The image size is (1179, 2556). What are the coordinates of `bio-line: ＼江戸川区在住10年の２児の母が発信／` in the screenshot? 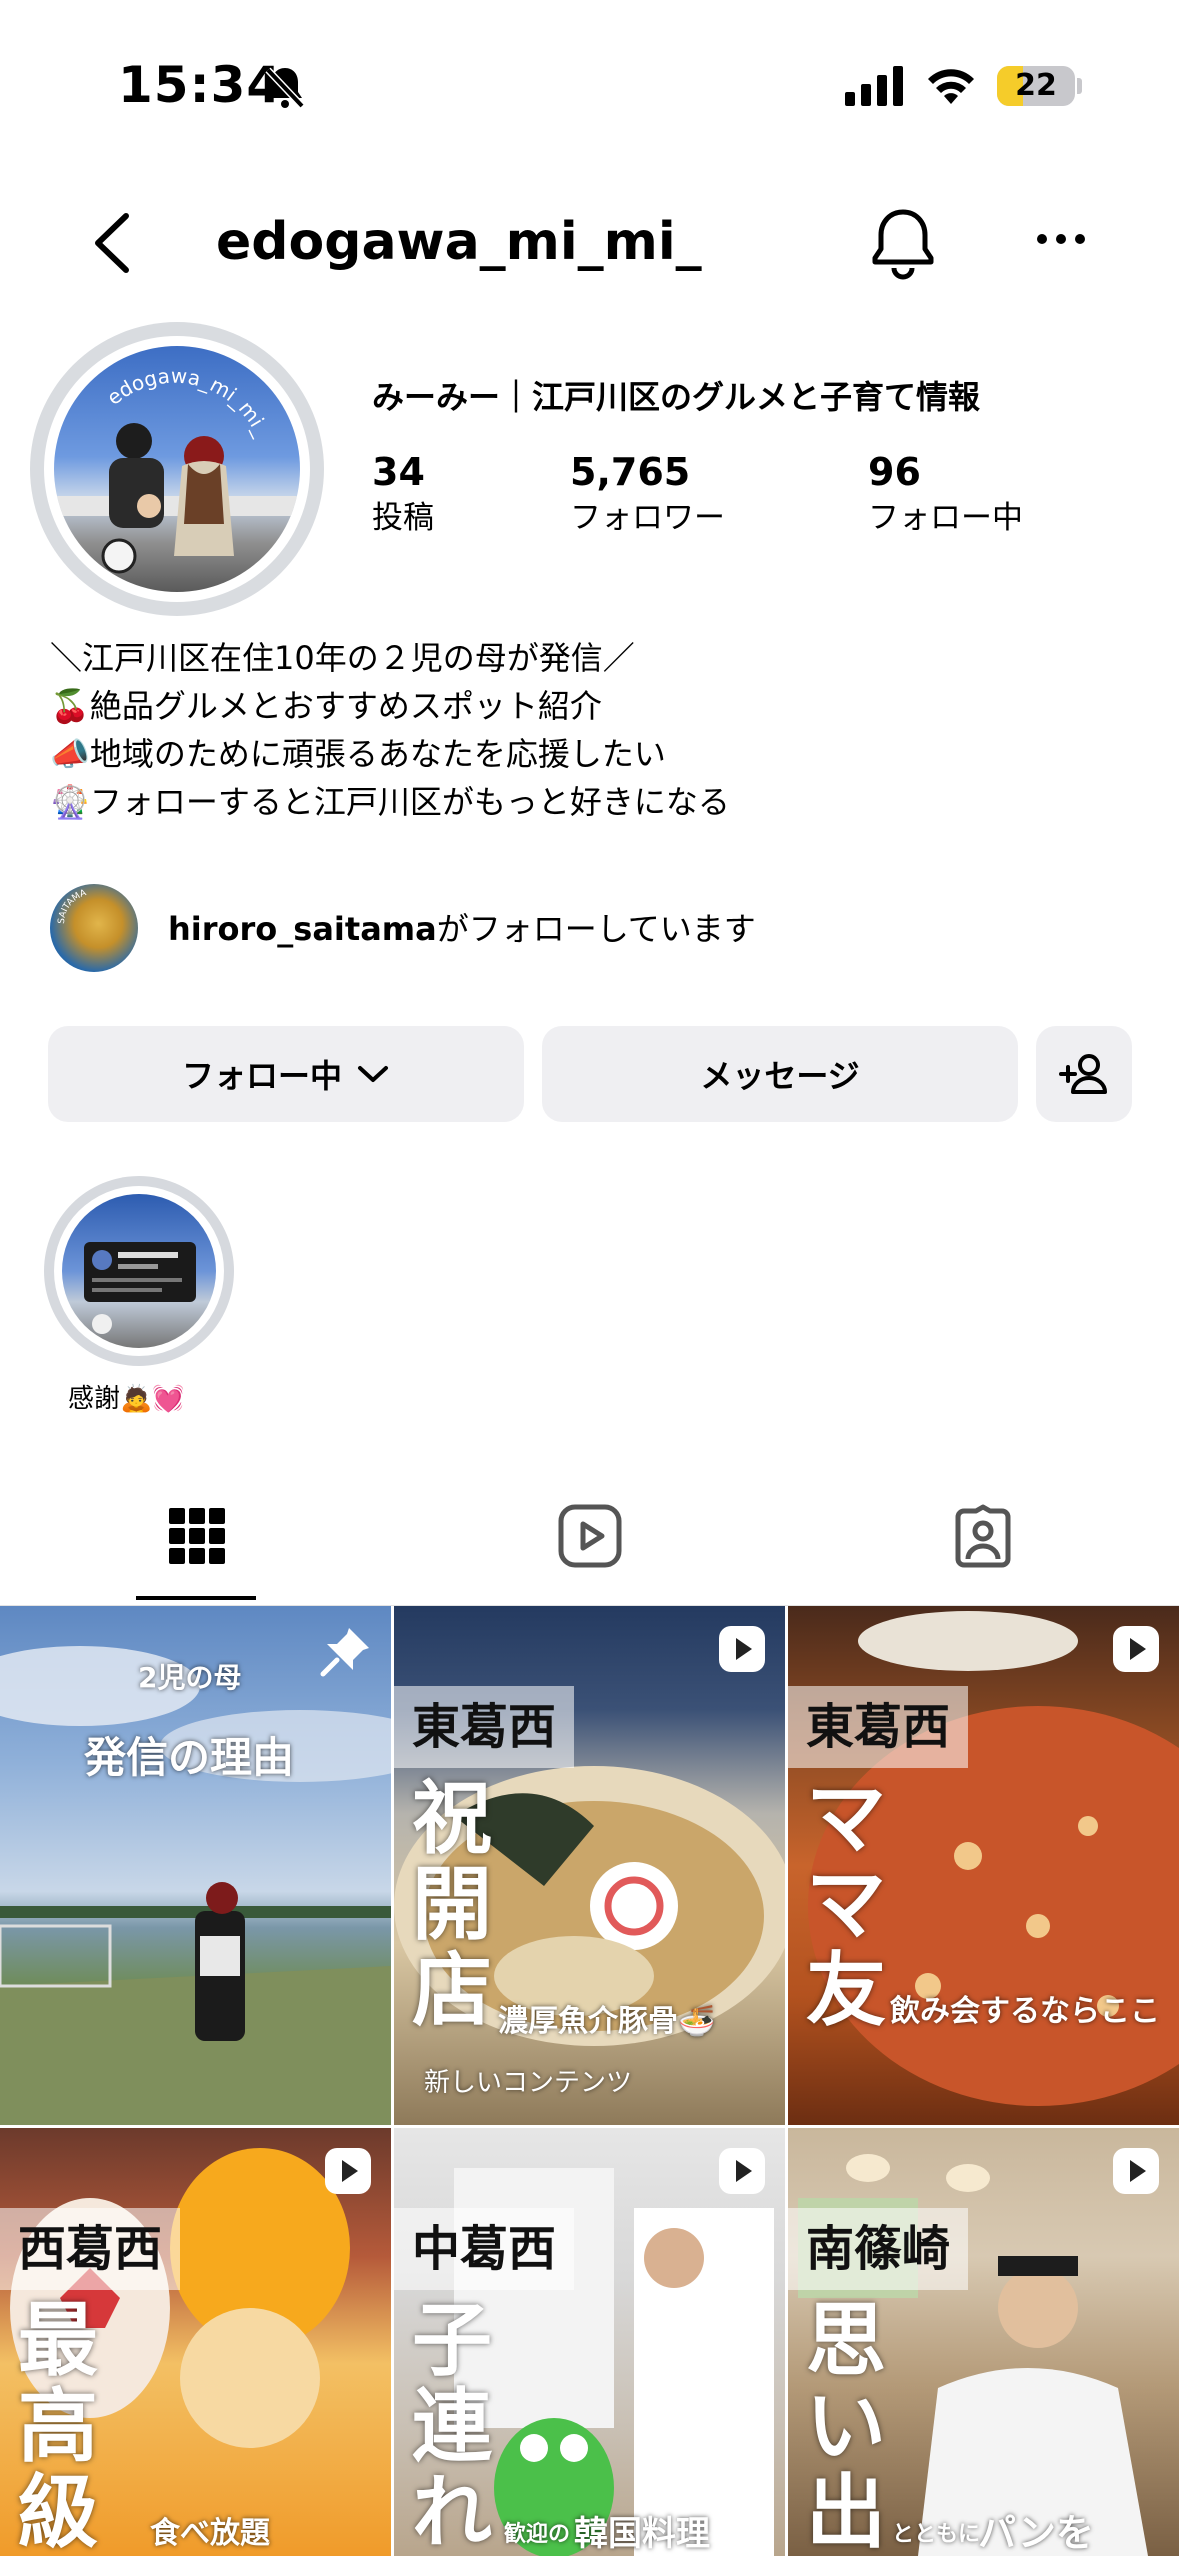 It's located at (342, 658).